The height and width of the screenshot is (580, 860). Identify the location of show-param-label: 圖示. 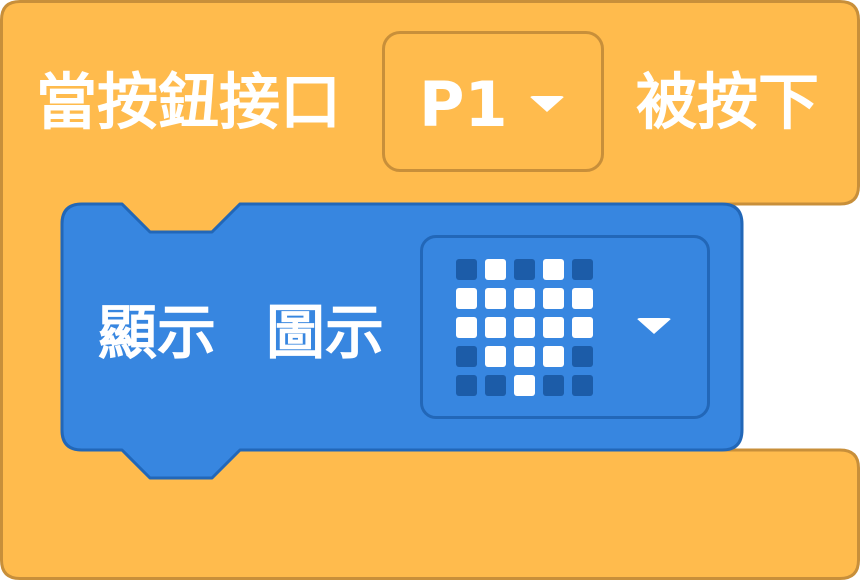
(325, 332).